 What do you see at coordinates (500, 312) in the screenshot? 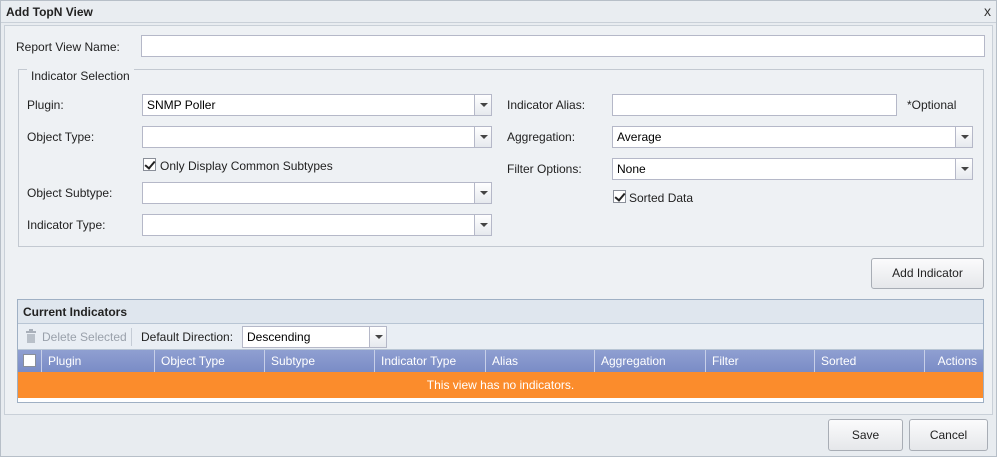
I see `current-indicators-header: Current Indicators` at bounding box center [500, 312].